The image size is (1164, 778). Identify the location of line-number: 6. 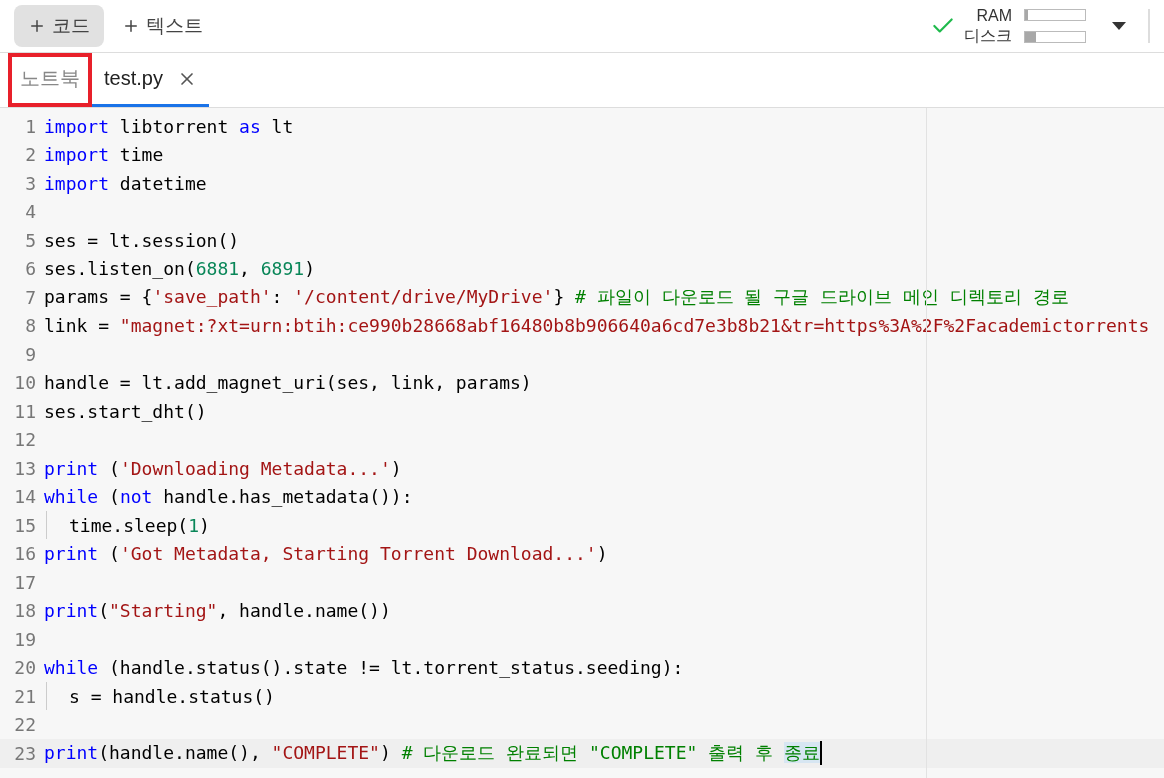
(30, 269).